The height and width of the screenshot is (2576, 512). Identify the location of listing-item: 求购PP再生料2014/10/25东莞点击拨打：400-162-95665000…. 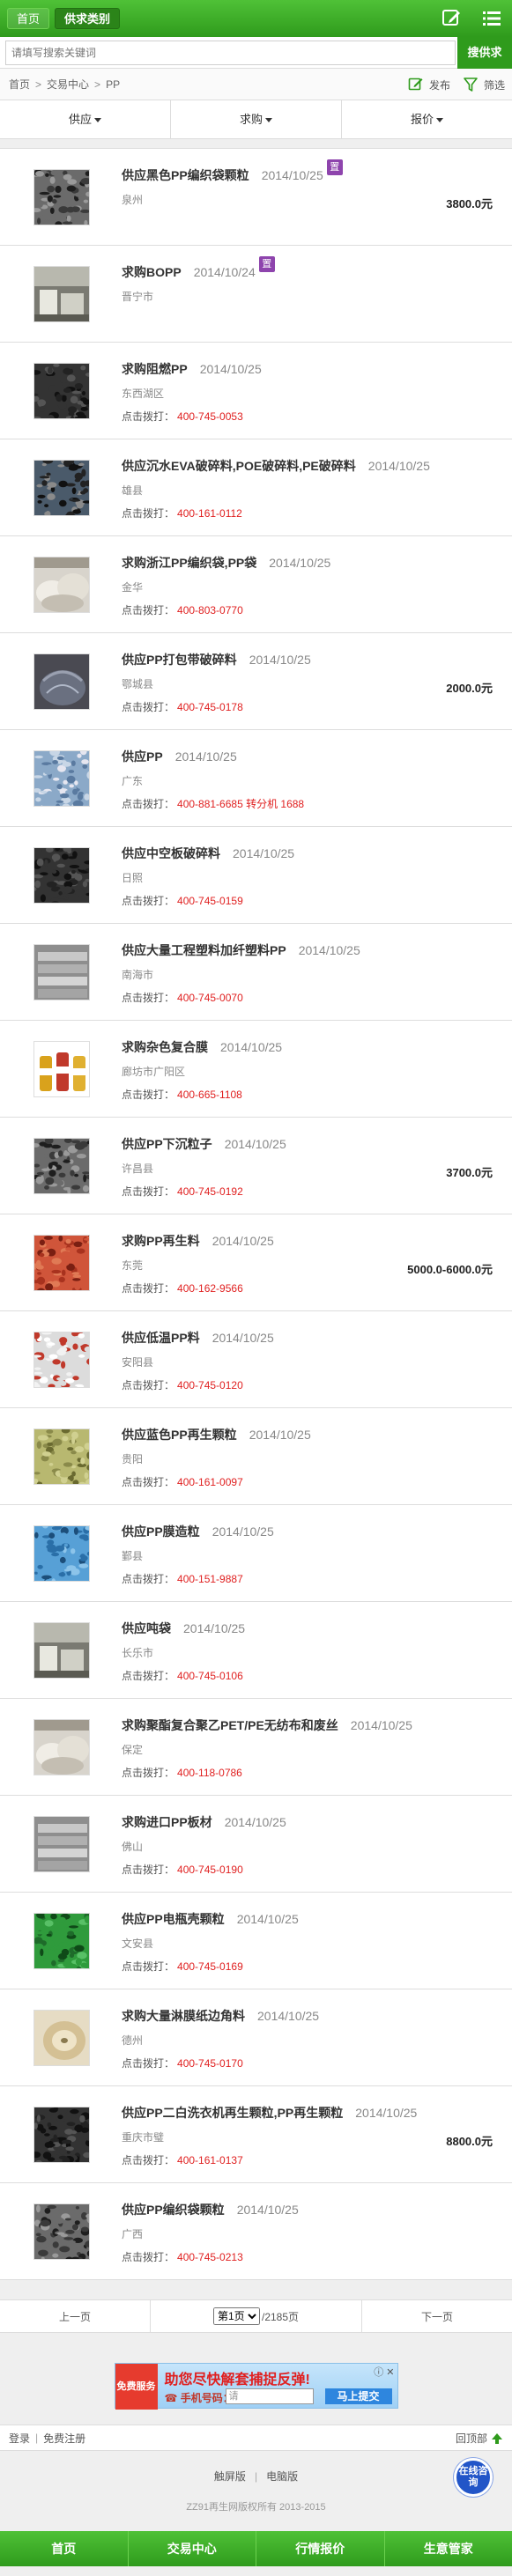
(256, 1262).